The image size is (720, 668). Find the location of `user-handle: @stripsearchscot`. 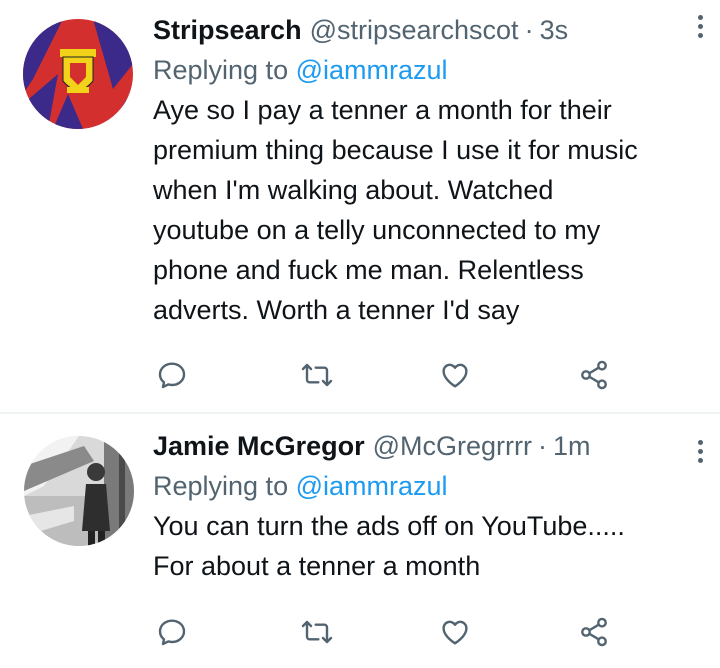

user-handle: @stripsearchscot is located at coordinates (414, 30).